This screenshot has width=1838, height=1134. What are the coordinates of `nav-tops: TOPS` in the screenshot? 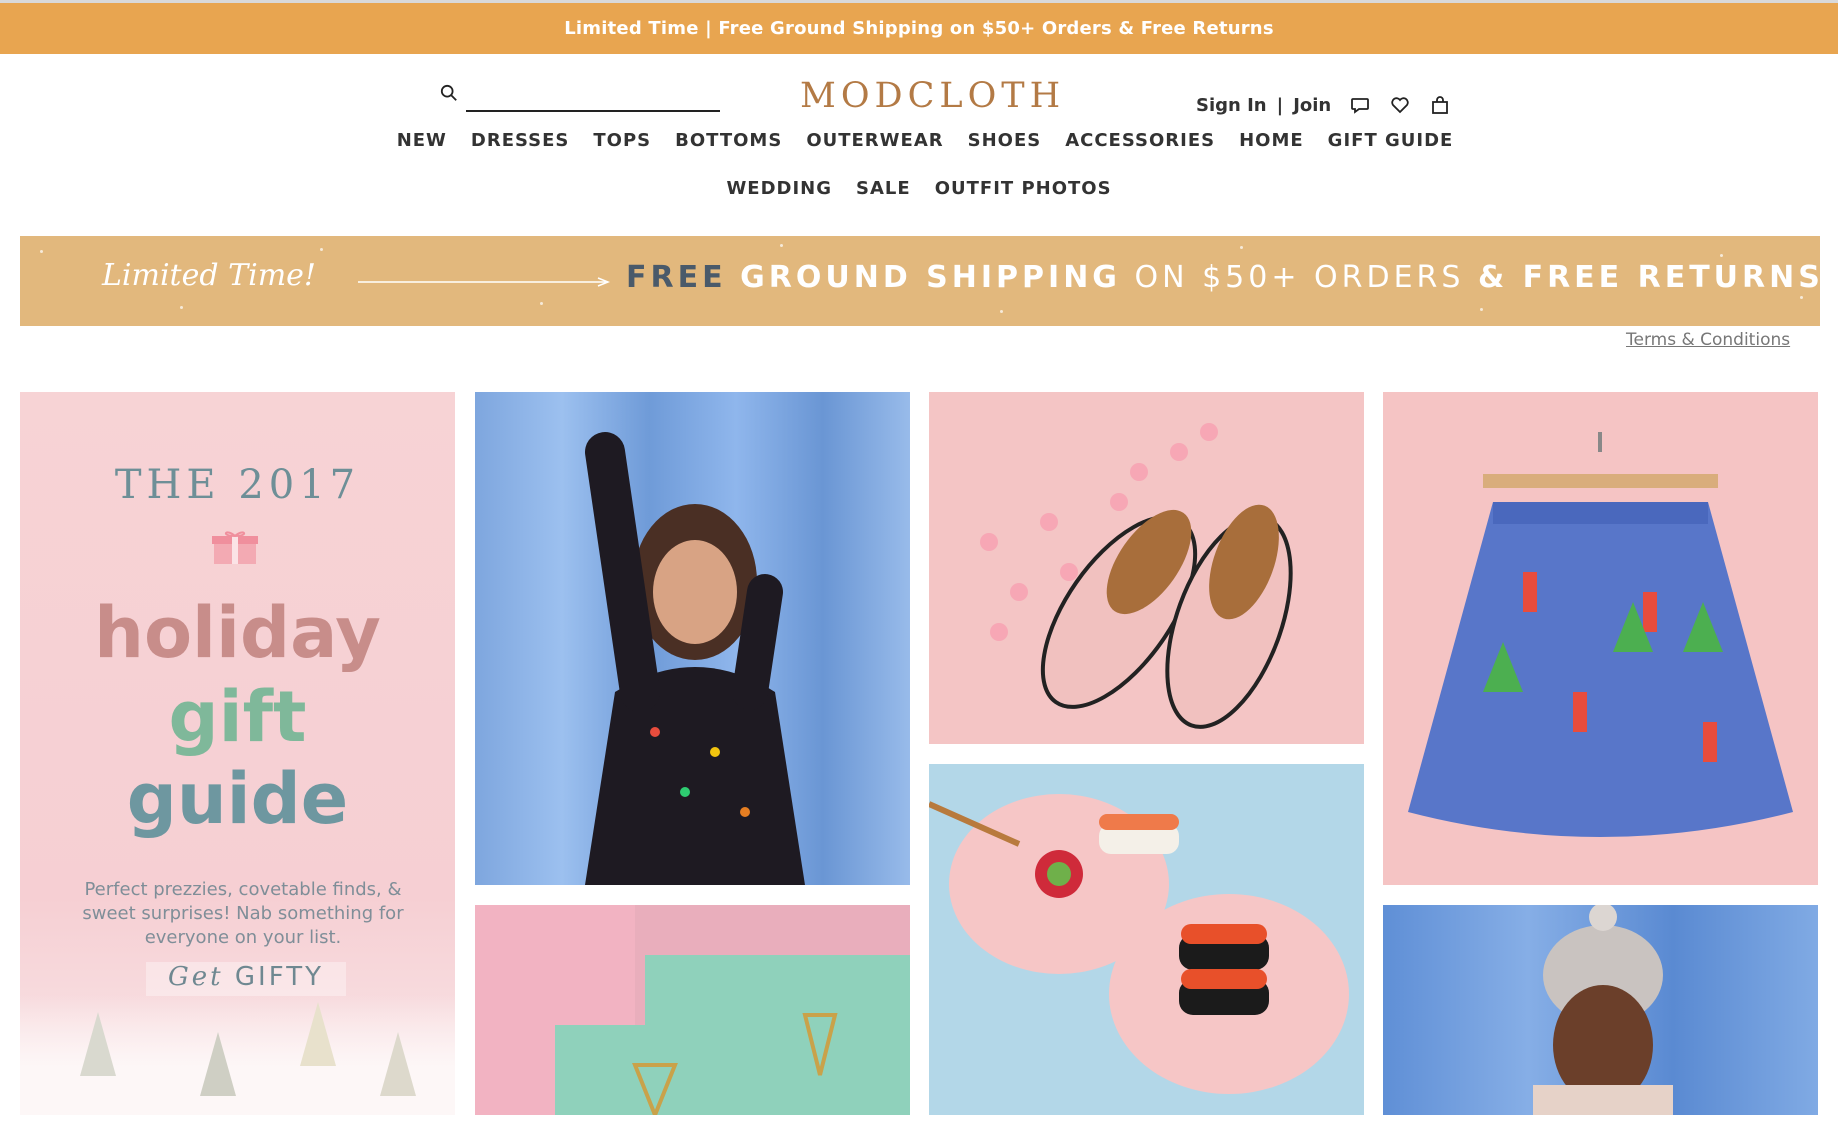 It's located at (622, 141).